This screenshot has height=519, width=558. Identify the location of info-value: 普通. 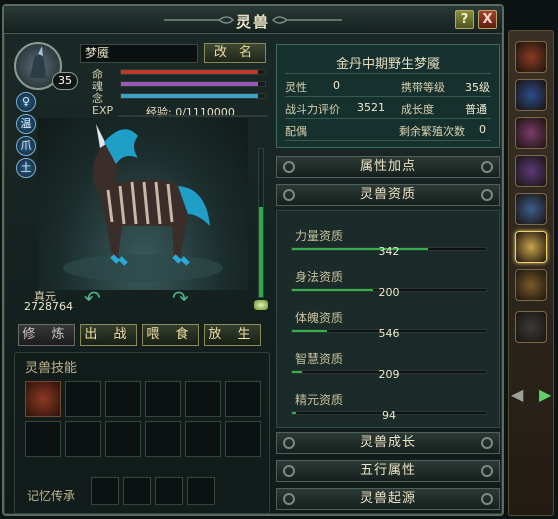
(476, 109).